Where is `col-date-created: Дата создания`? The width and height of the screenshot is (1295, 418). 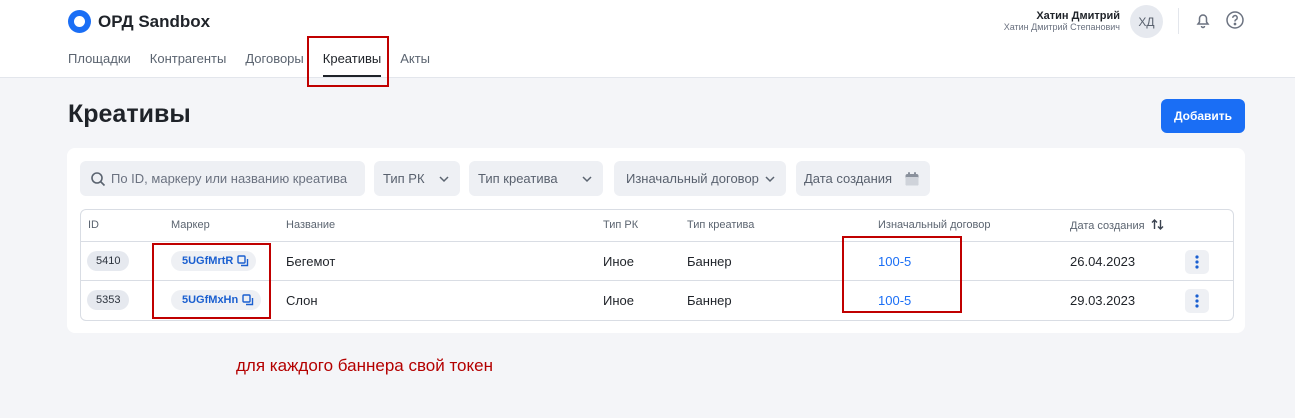 col-date-created: Дата создания is located at coordinates (1117, 225).